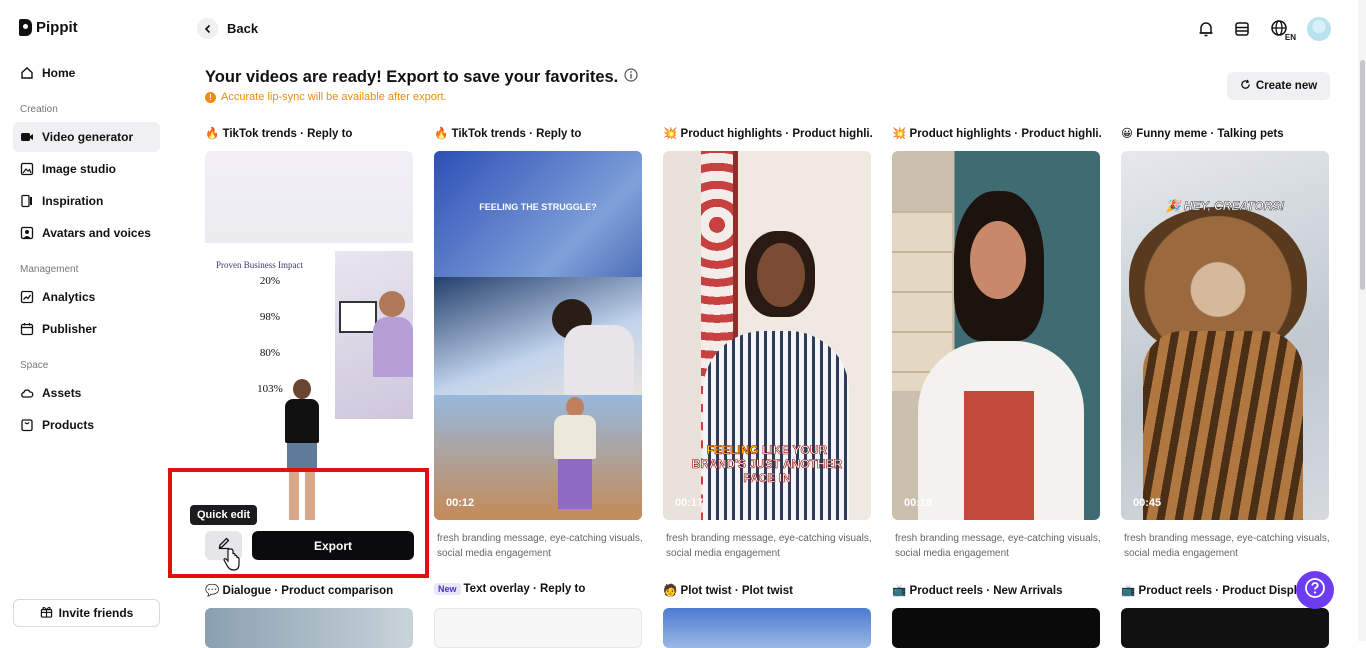 Image resolution: width=1366 pixels, height=648 pixels. Describe the element at coordinates (1225, 335) in the screenshot. I see `video-thumbnail: 🎉 HEY, CREATORS! 00:45` at that location.